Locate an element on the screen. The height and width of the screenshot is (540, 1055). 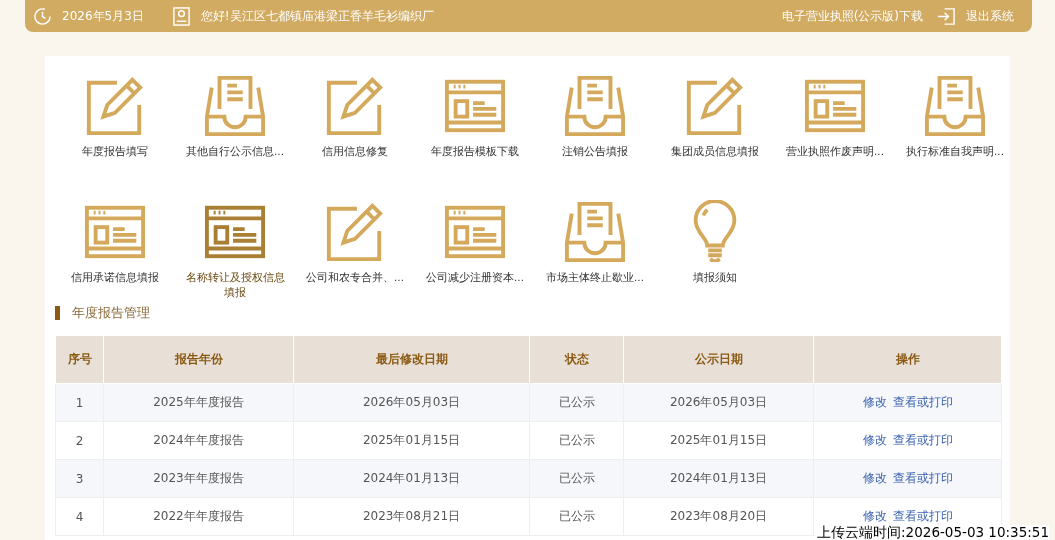
table-cell: 2025年年度报告 is located at coordinates (198, 402).